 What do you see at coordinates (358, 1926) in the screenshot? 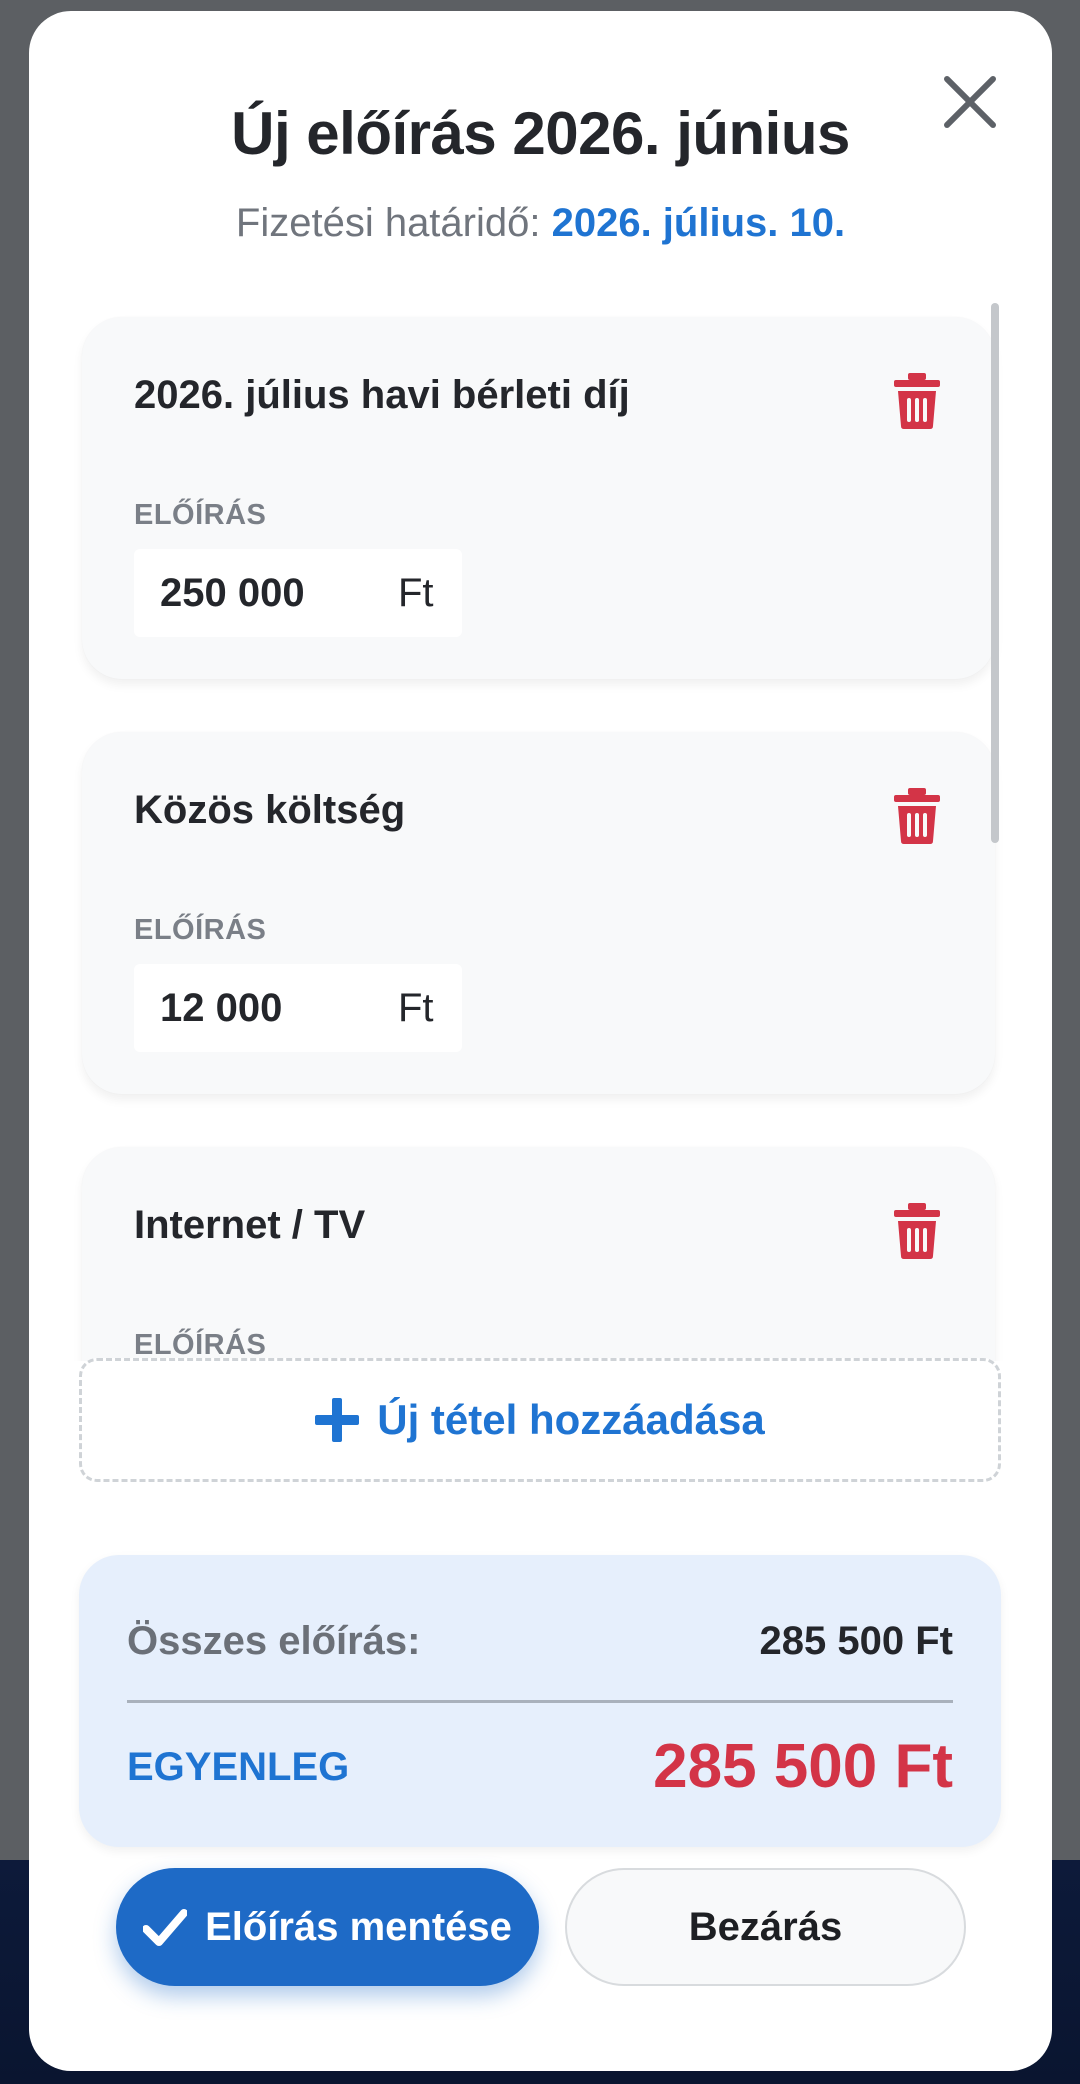
I see `save-button-label: Előírás mentése` at bounding box center [358, 1926].